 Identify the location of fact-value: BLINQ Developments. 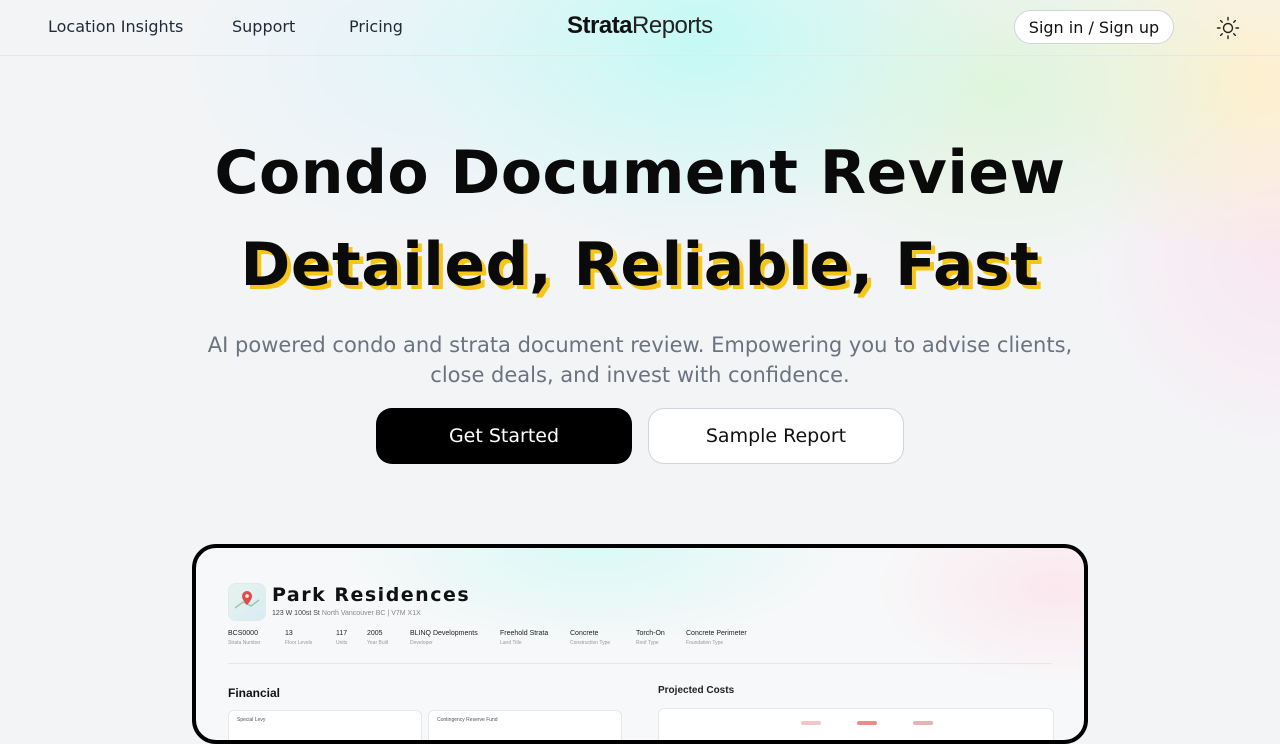
(444, 633).